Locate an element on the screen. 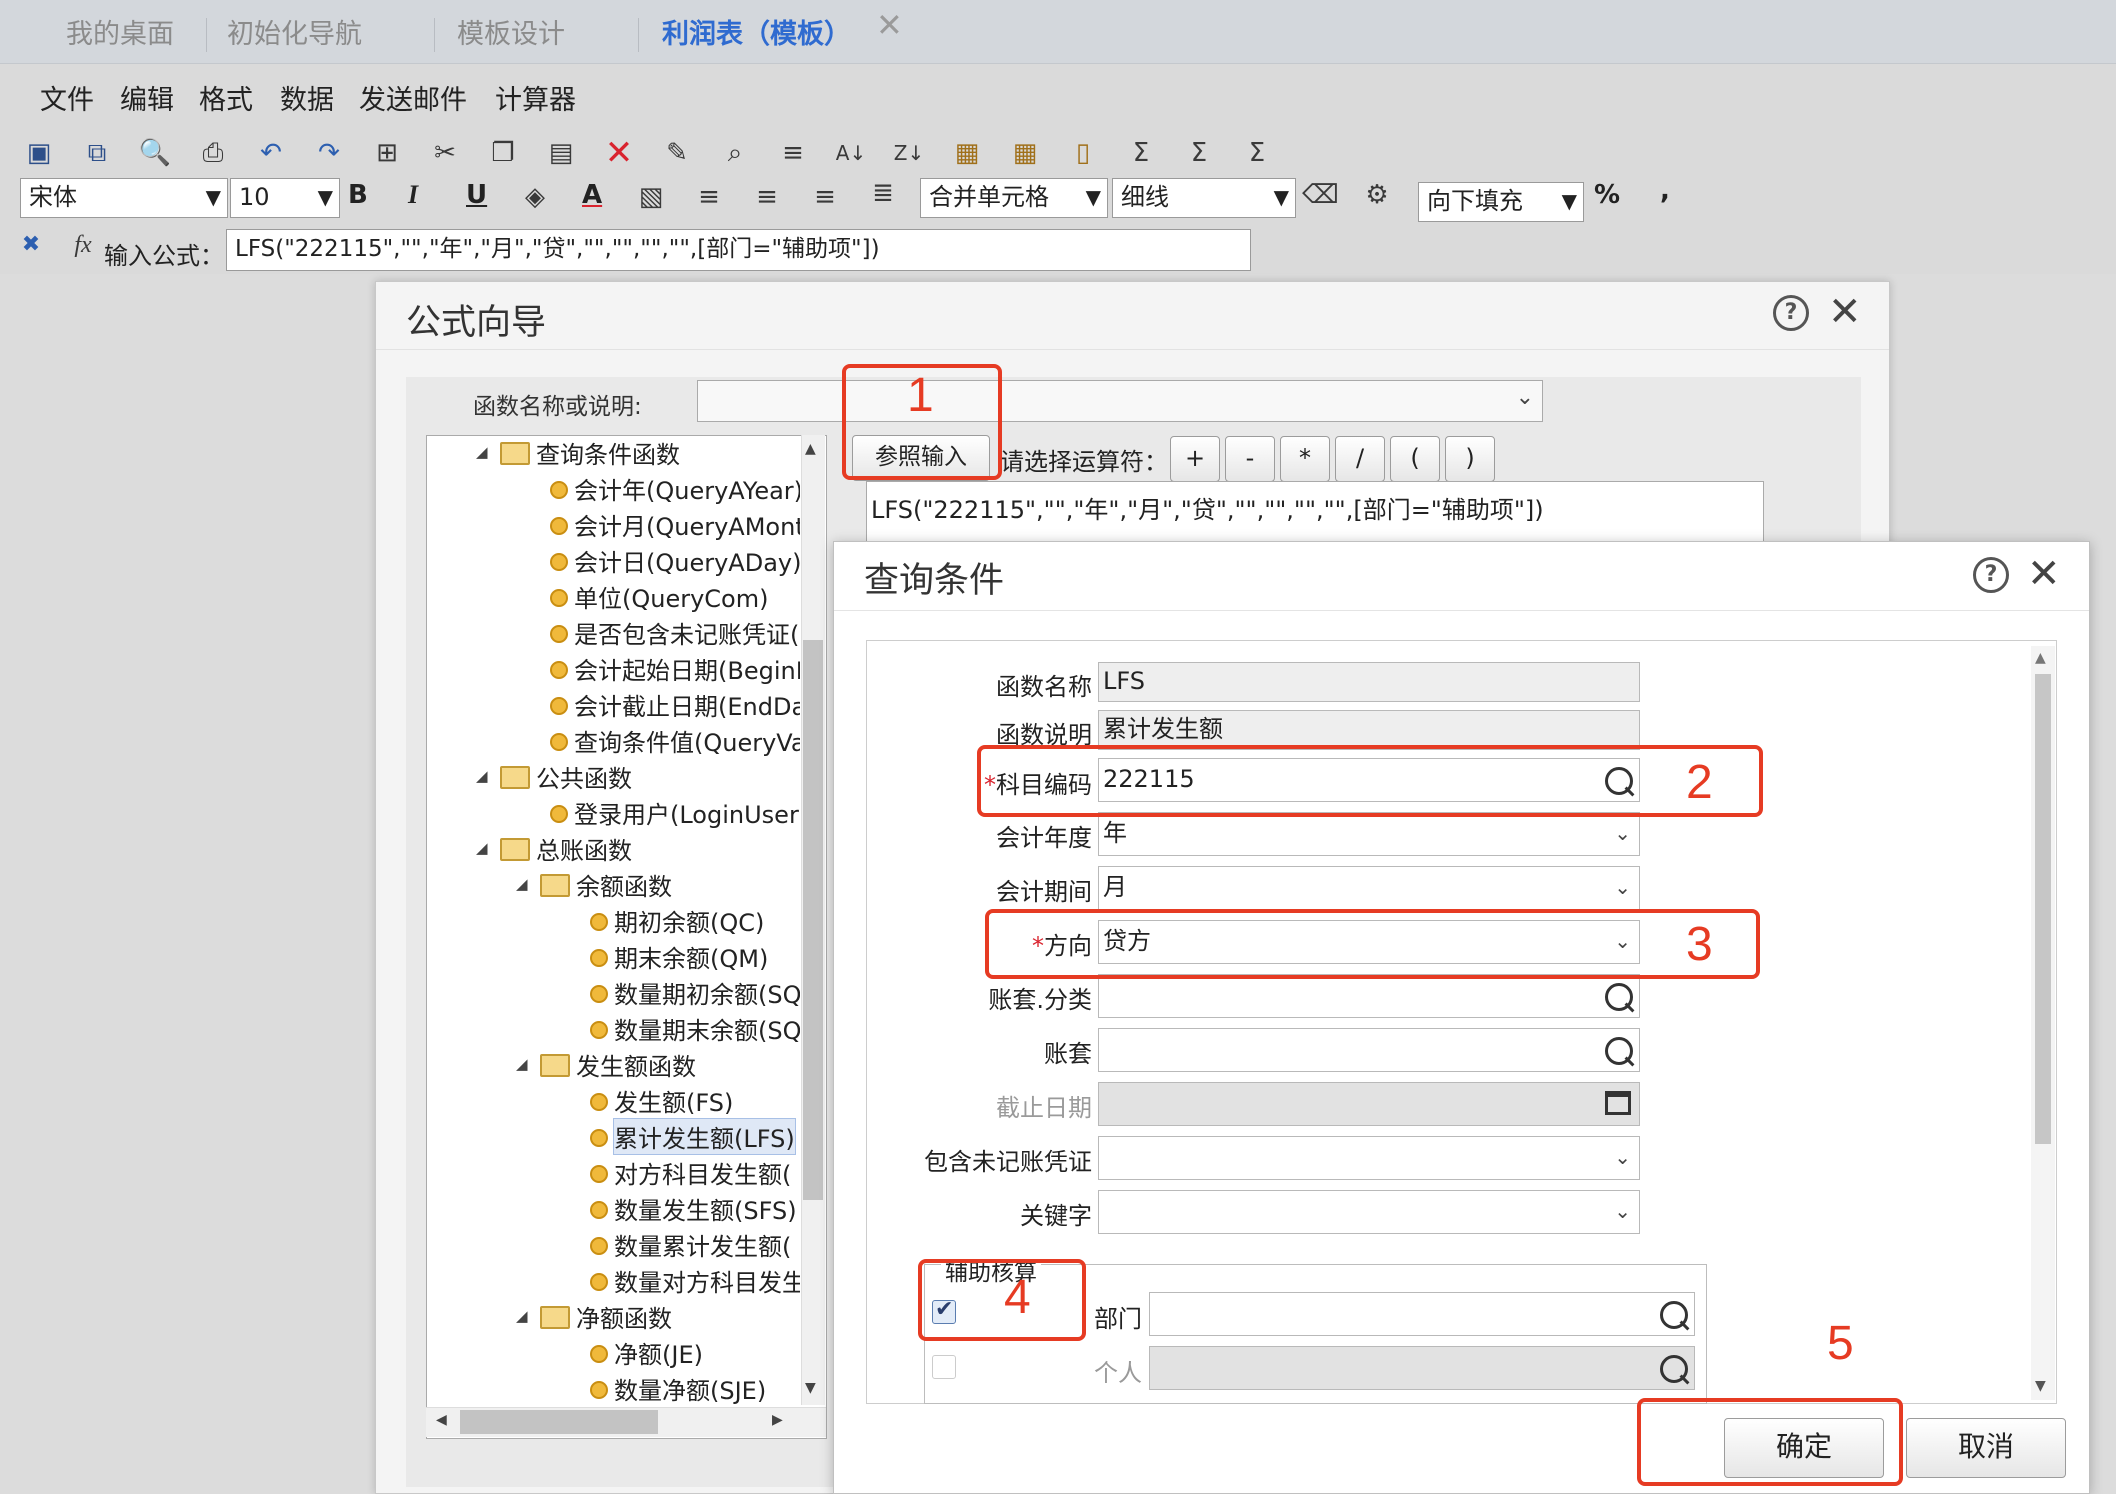  wrap-text-icon: ≣ is located at coordinates (883, 193).